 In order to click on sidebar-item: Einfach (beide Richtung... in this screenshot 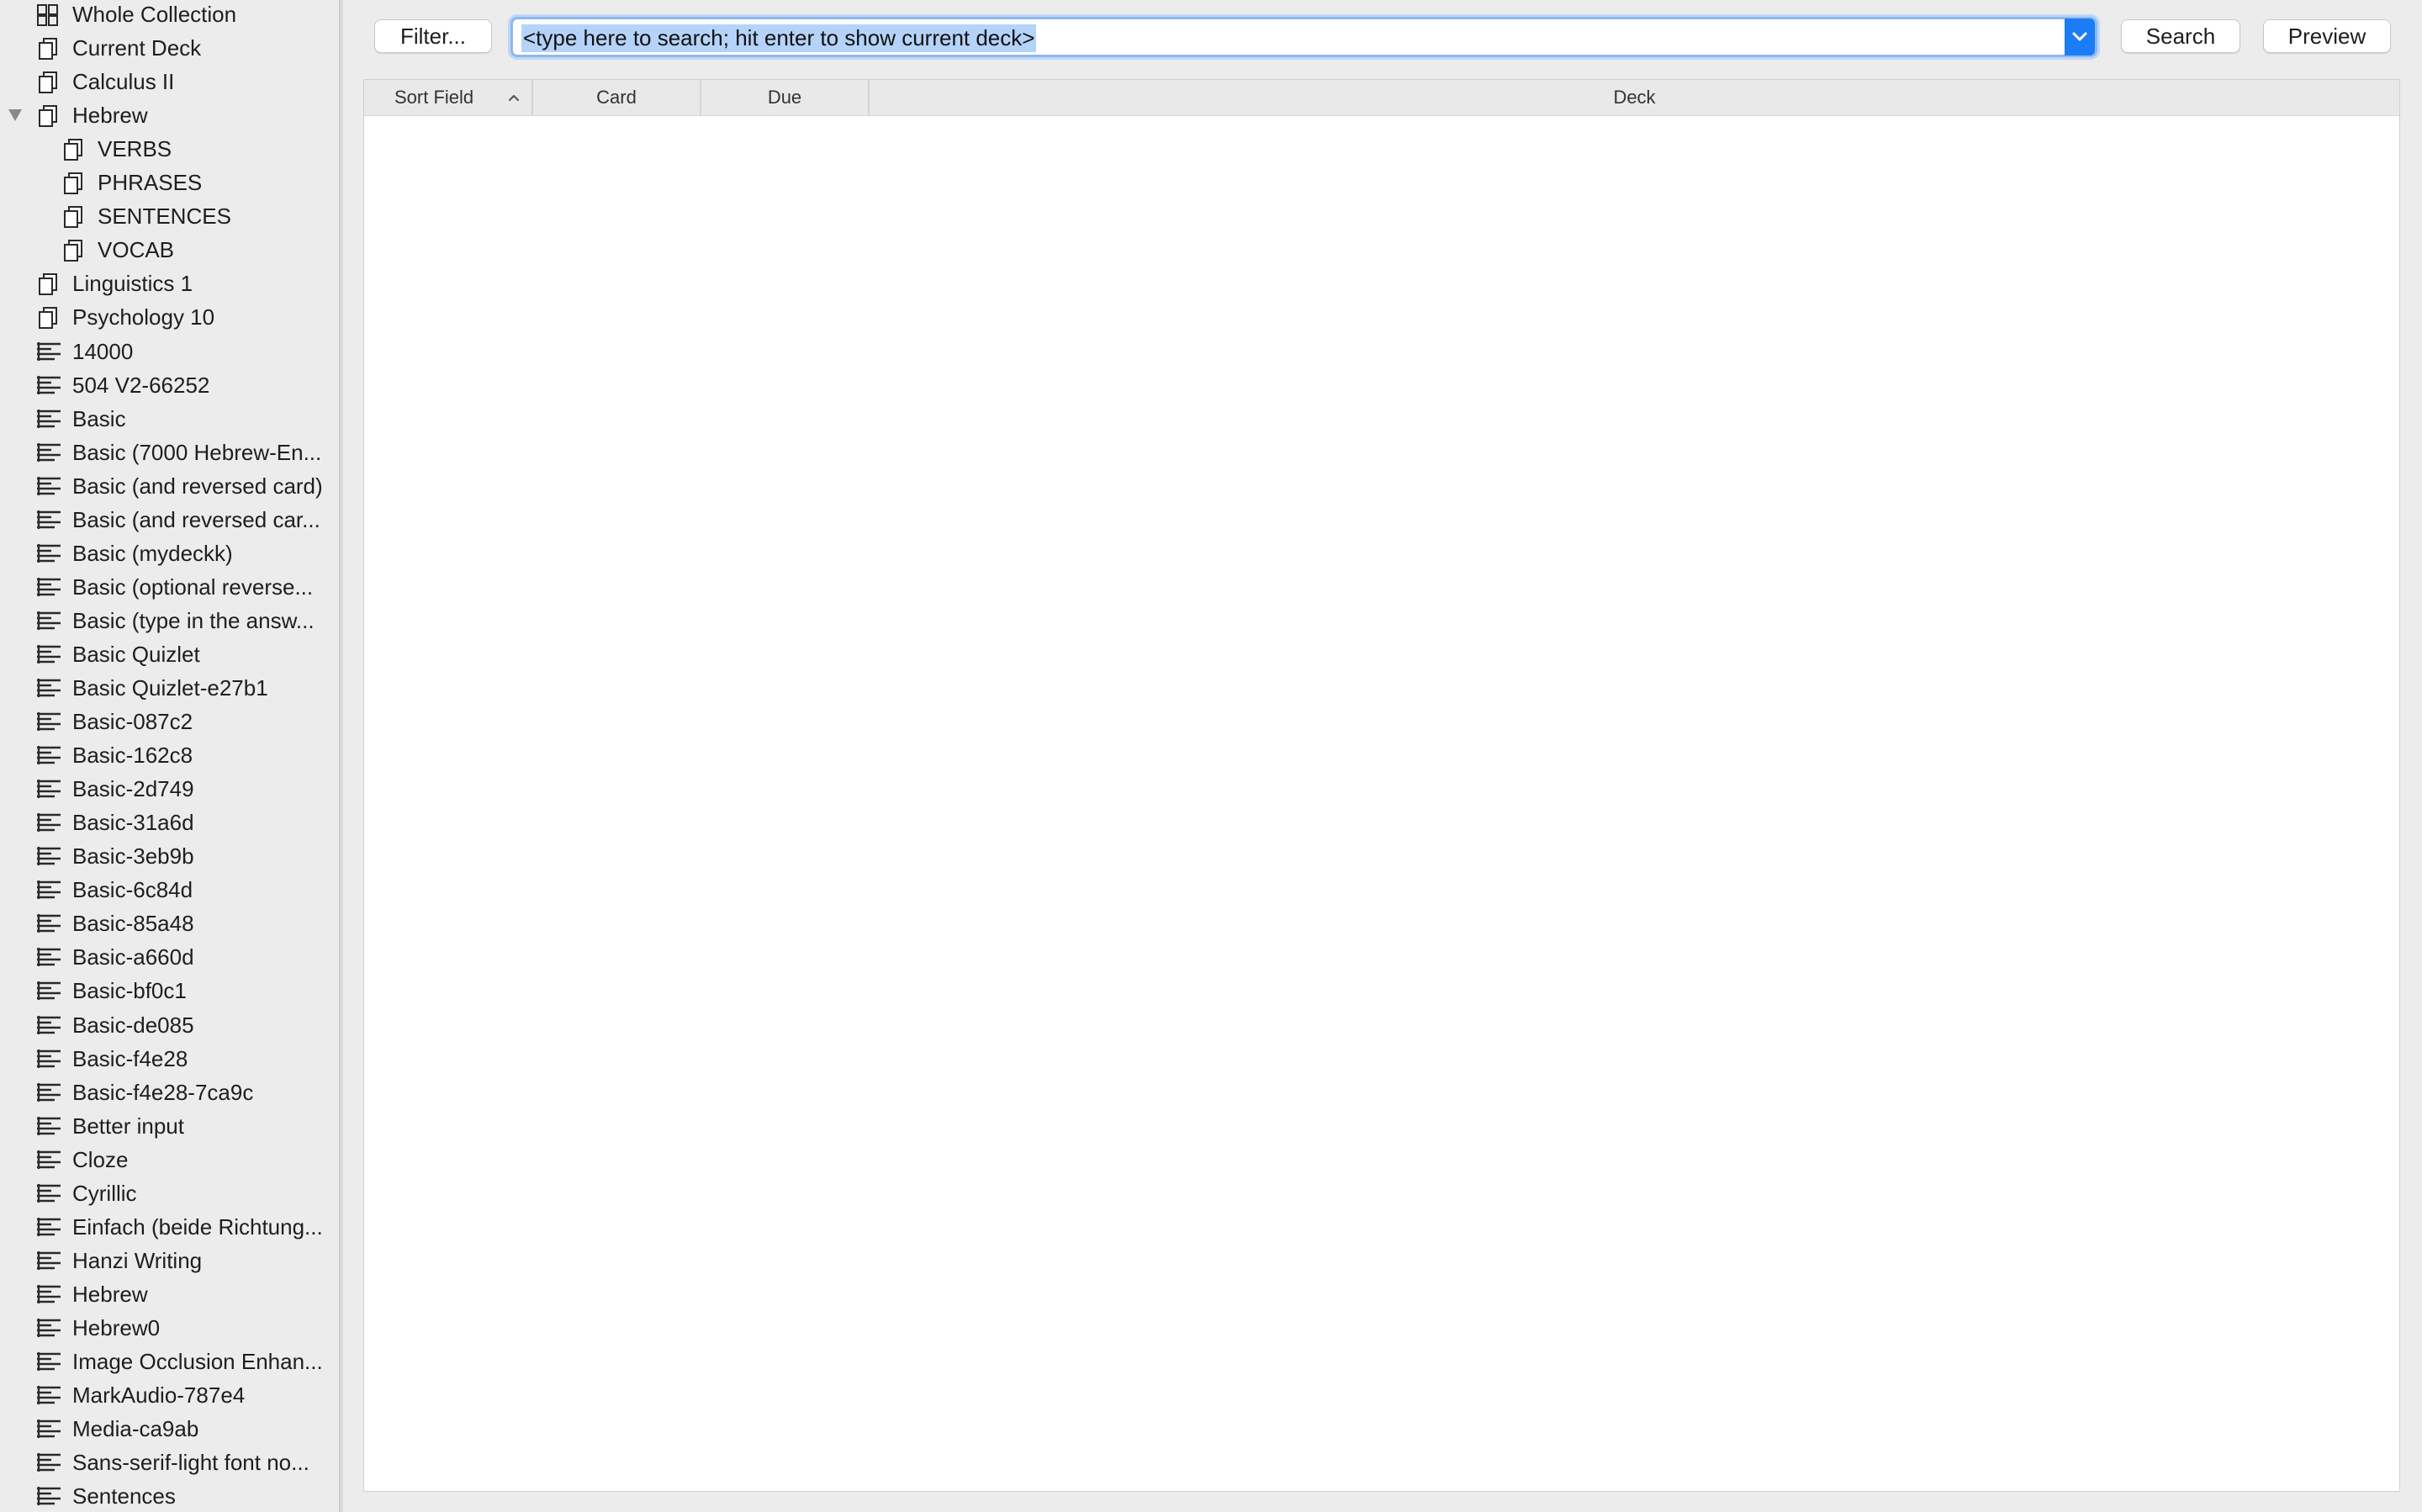, I will do `click(169, 1228)`.